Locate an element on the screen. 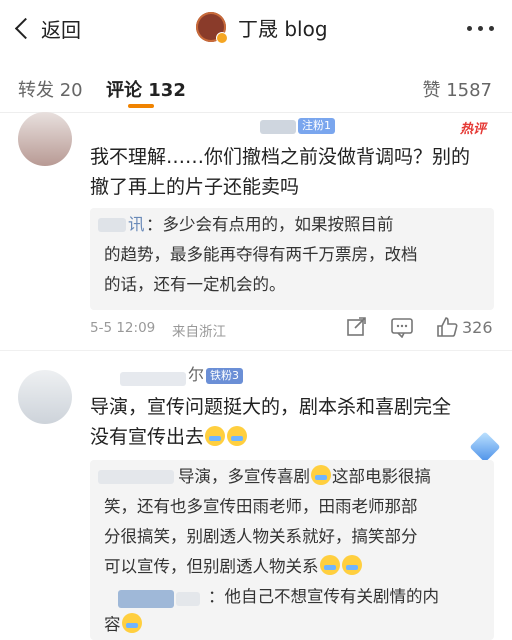  reply-text-segment: 这部电影很搞 is located at coordinates (381, 476).